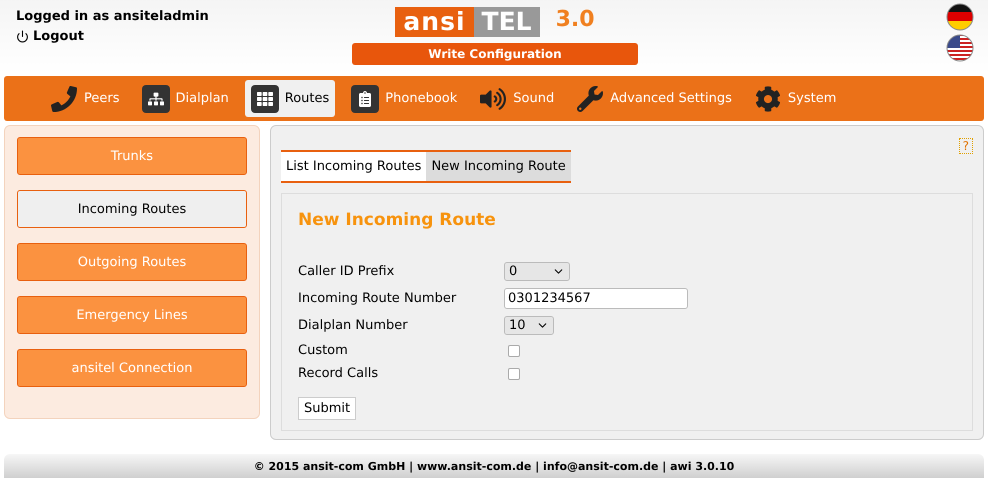 The image size is (988, 478). Describe the element at coordinates (516, 98) in the screenshot. I see `nav-tab: Sound` at that location.